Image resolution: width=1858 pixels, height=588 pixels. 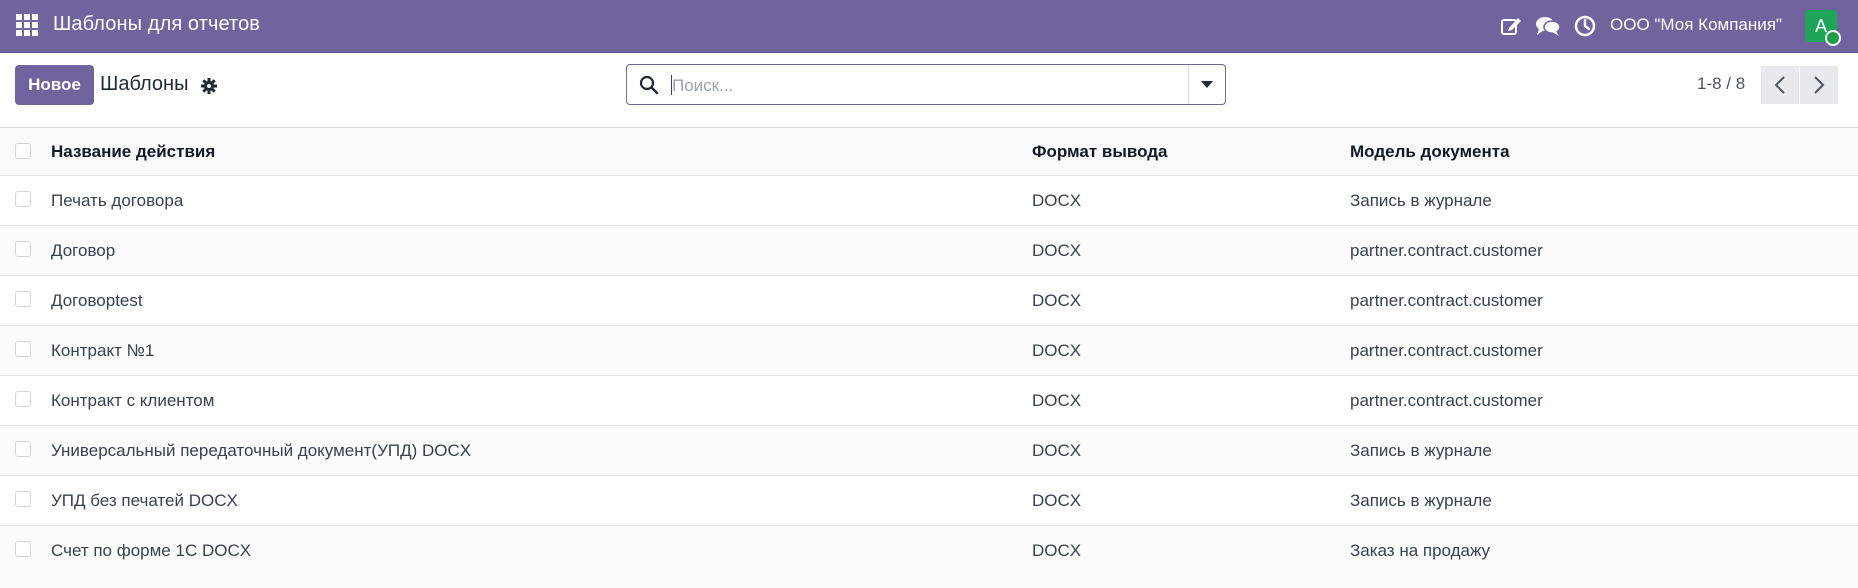 What do you see at coordinates (103, 350) in the screenshot?
I see `cell-name: Контракт №1` at bounding box center [103, 350].